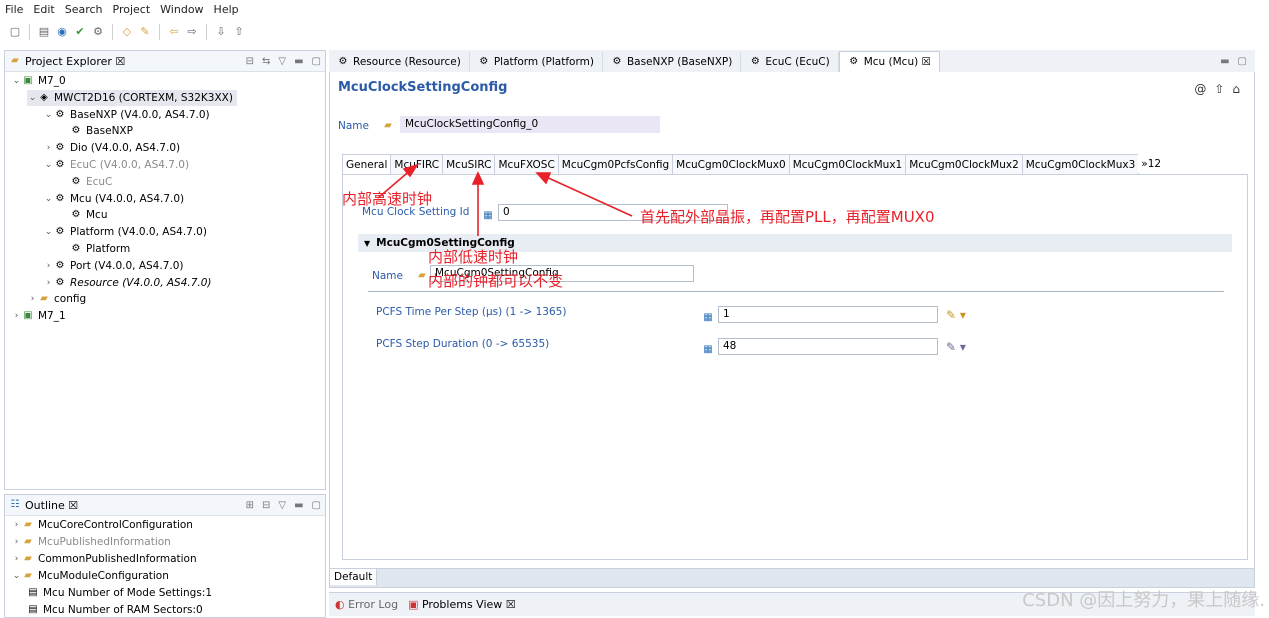  I want to click on tab-ecuc: ⚙ EcuC (EcuC), so click(790, 62).